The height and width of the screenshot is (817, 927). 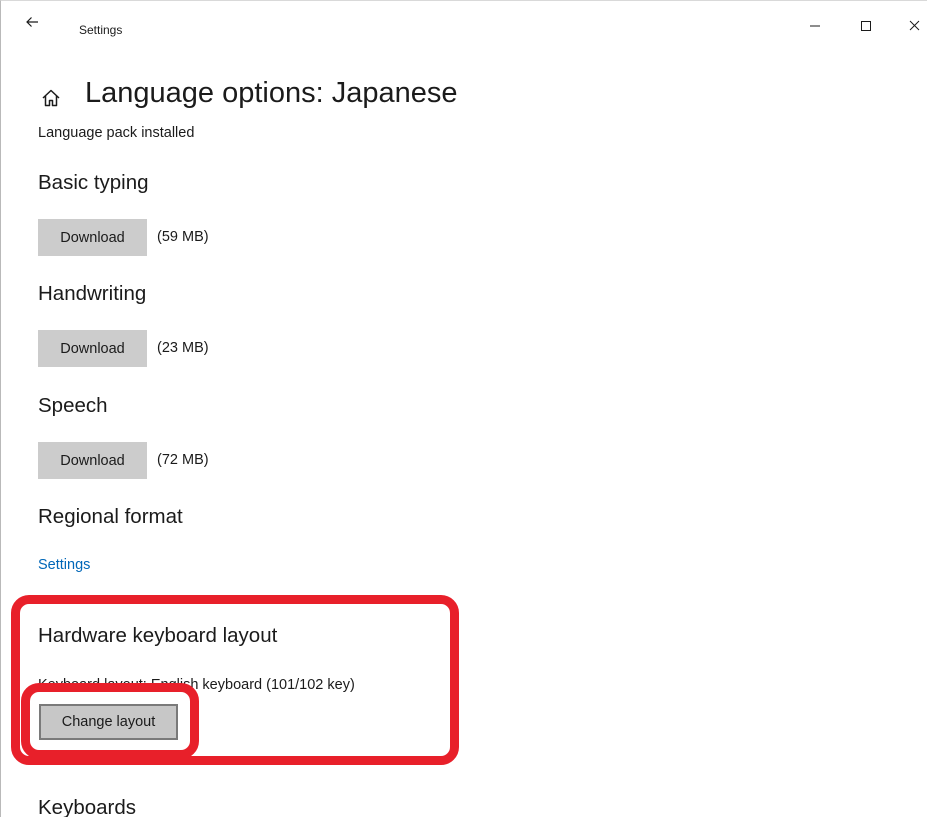 I want to click on home-icon, so click(x=51, y=98).